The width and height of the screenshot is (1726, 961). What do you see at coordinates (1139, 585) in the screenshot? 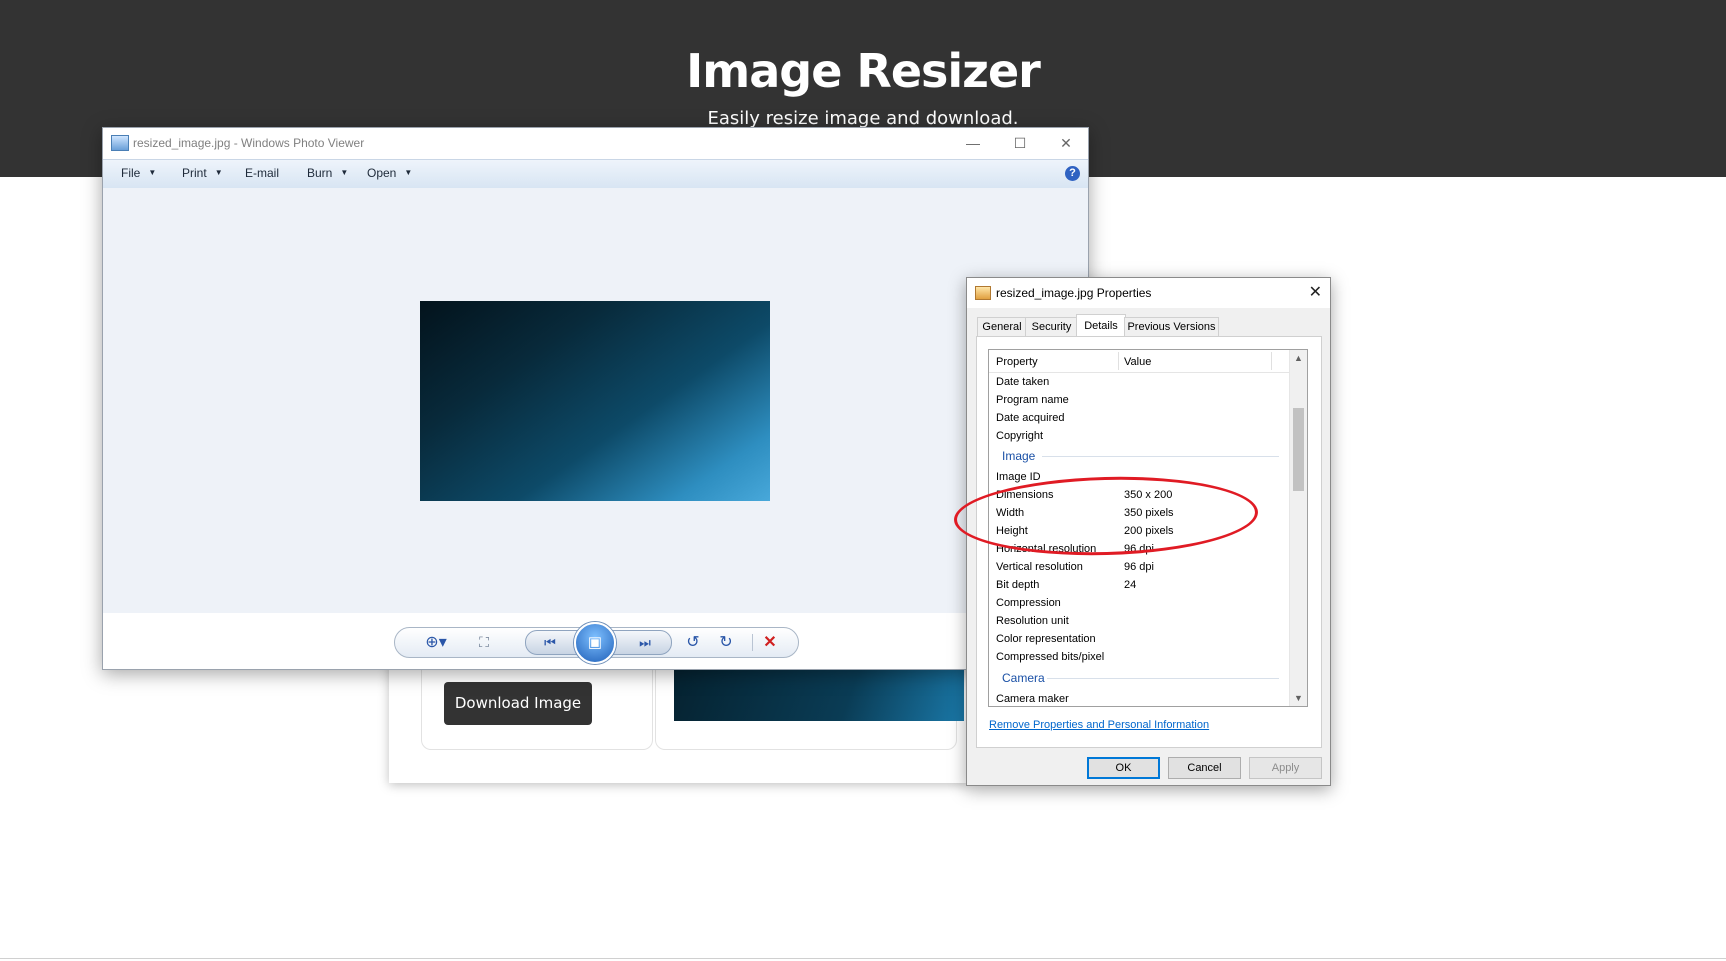
I see `list-item: Bit depth 24` at bounding box center [1139, 585].